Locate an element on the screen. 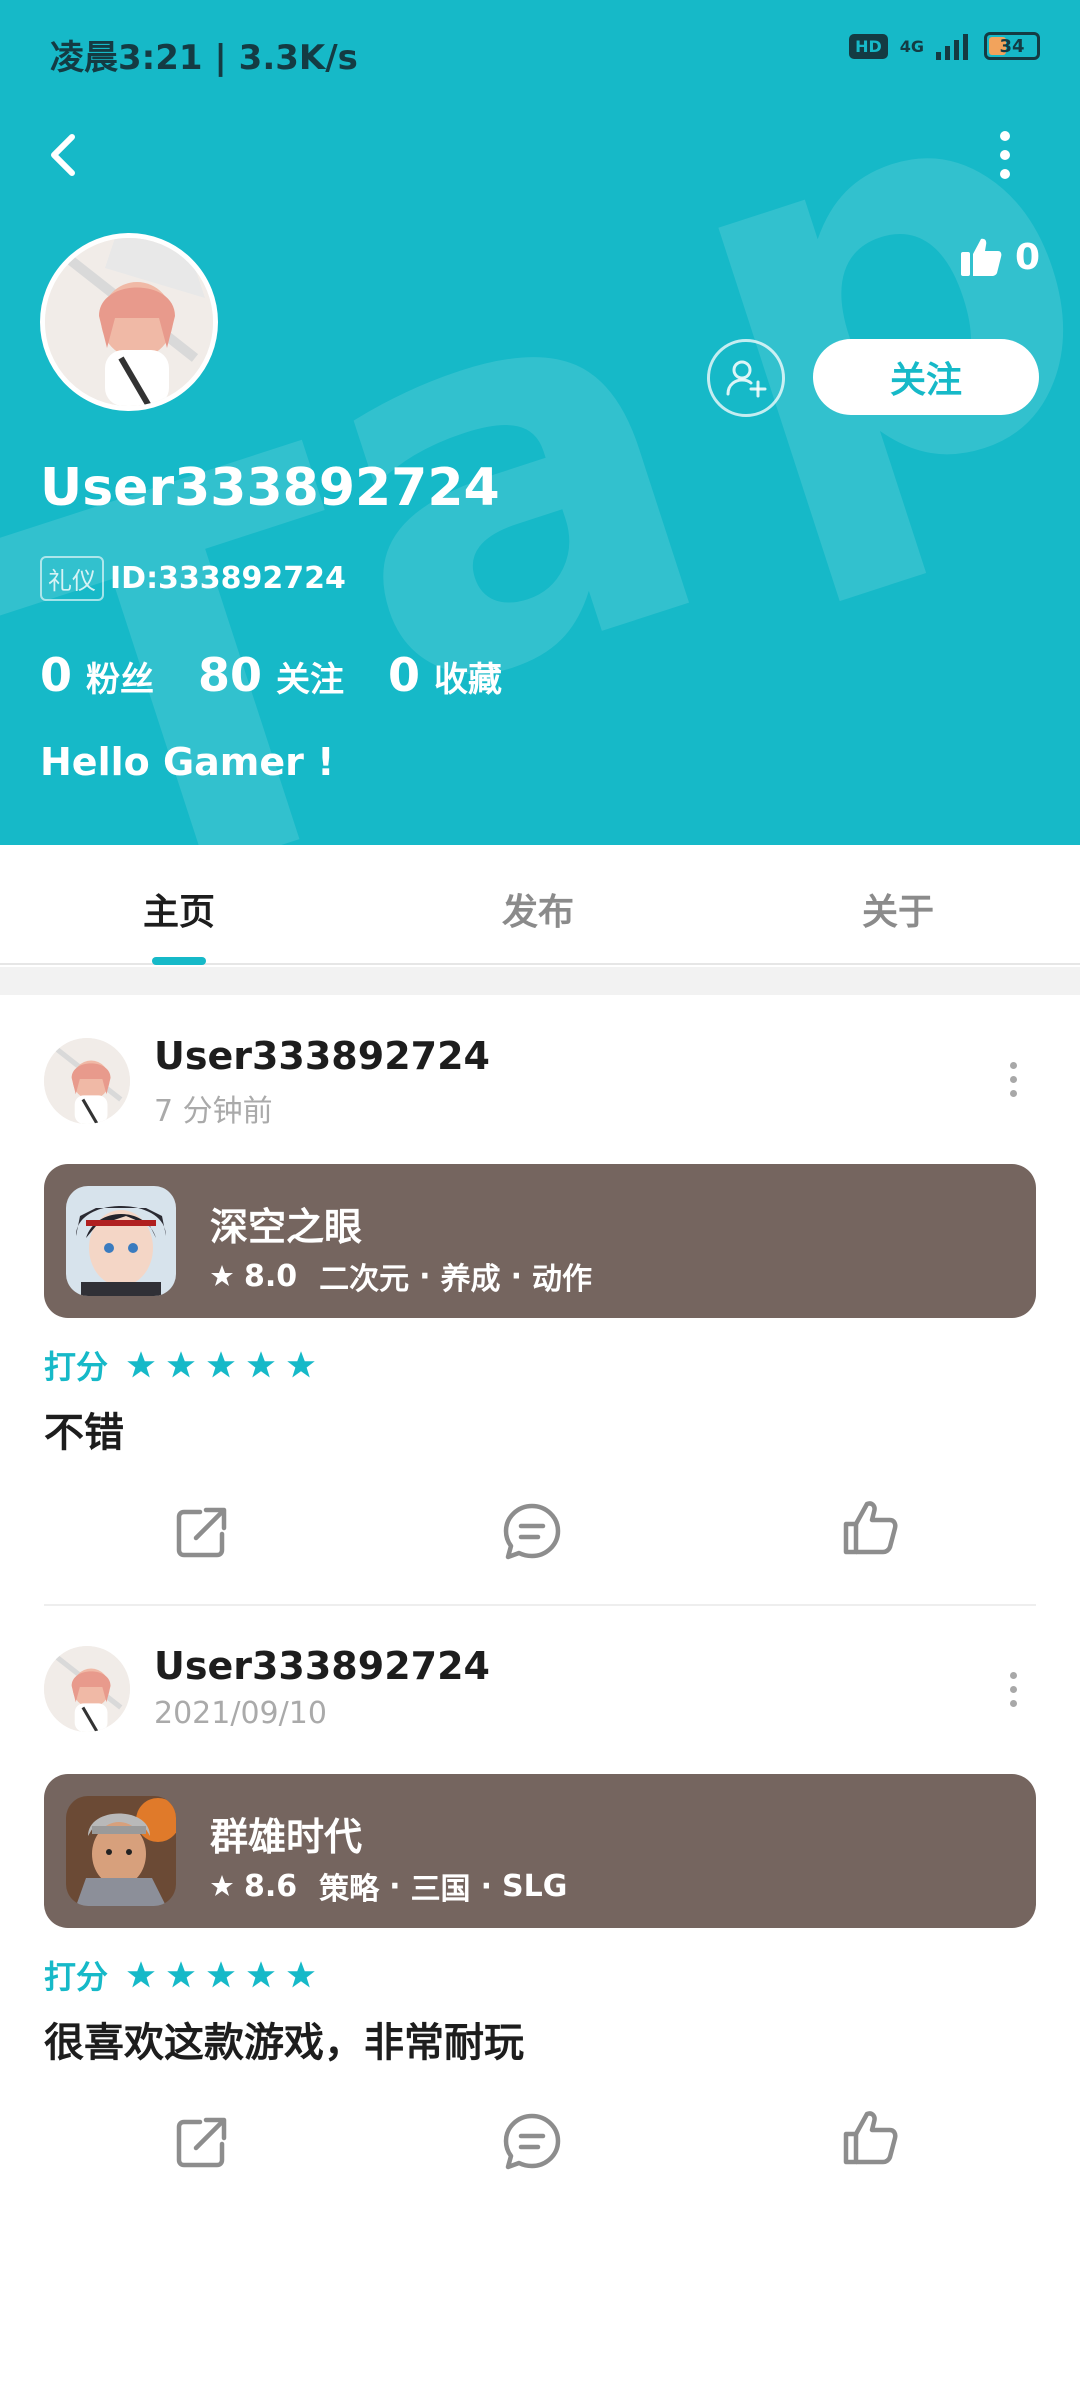  signal-icon is located at coordinates (952, 47).